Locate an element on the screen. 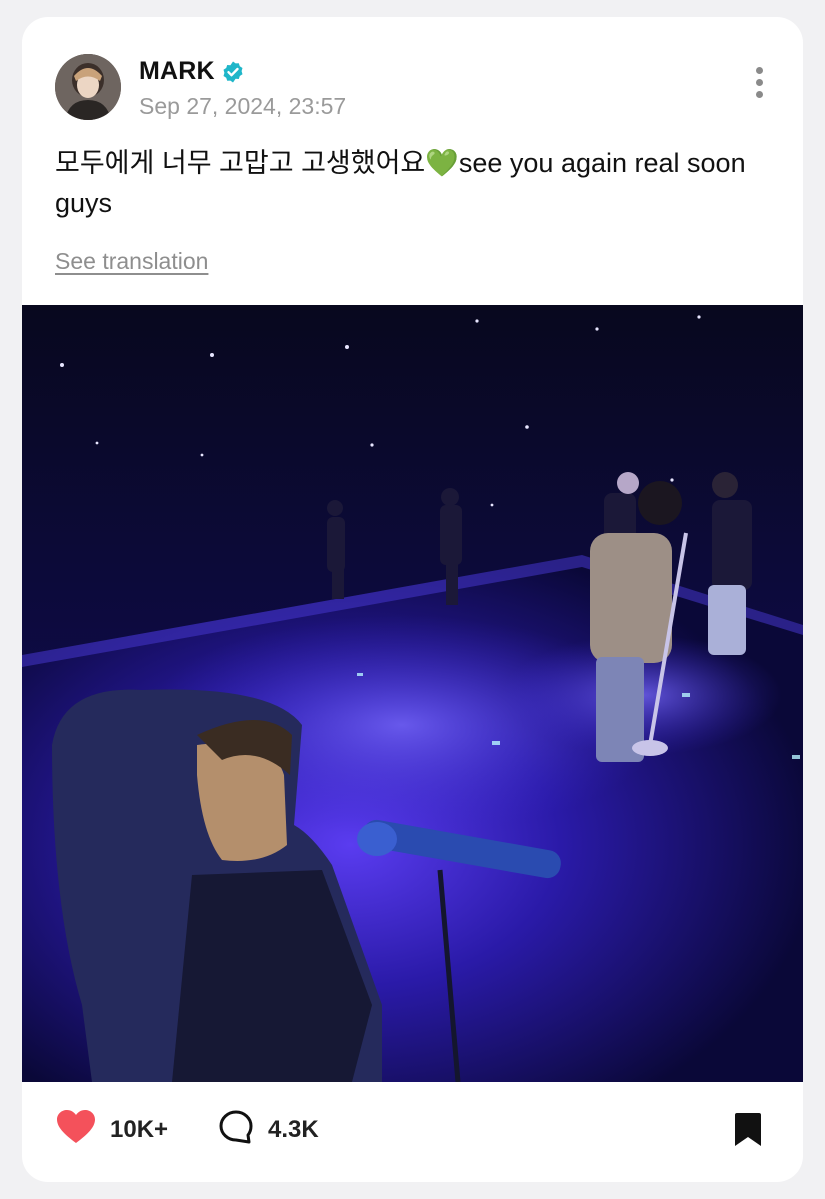 The image size is (825, 1199). action-bar: 10K+ 4.3K is located at coordinates (412, 1132).